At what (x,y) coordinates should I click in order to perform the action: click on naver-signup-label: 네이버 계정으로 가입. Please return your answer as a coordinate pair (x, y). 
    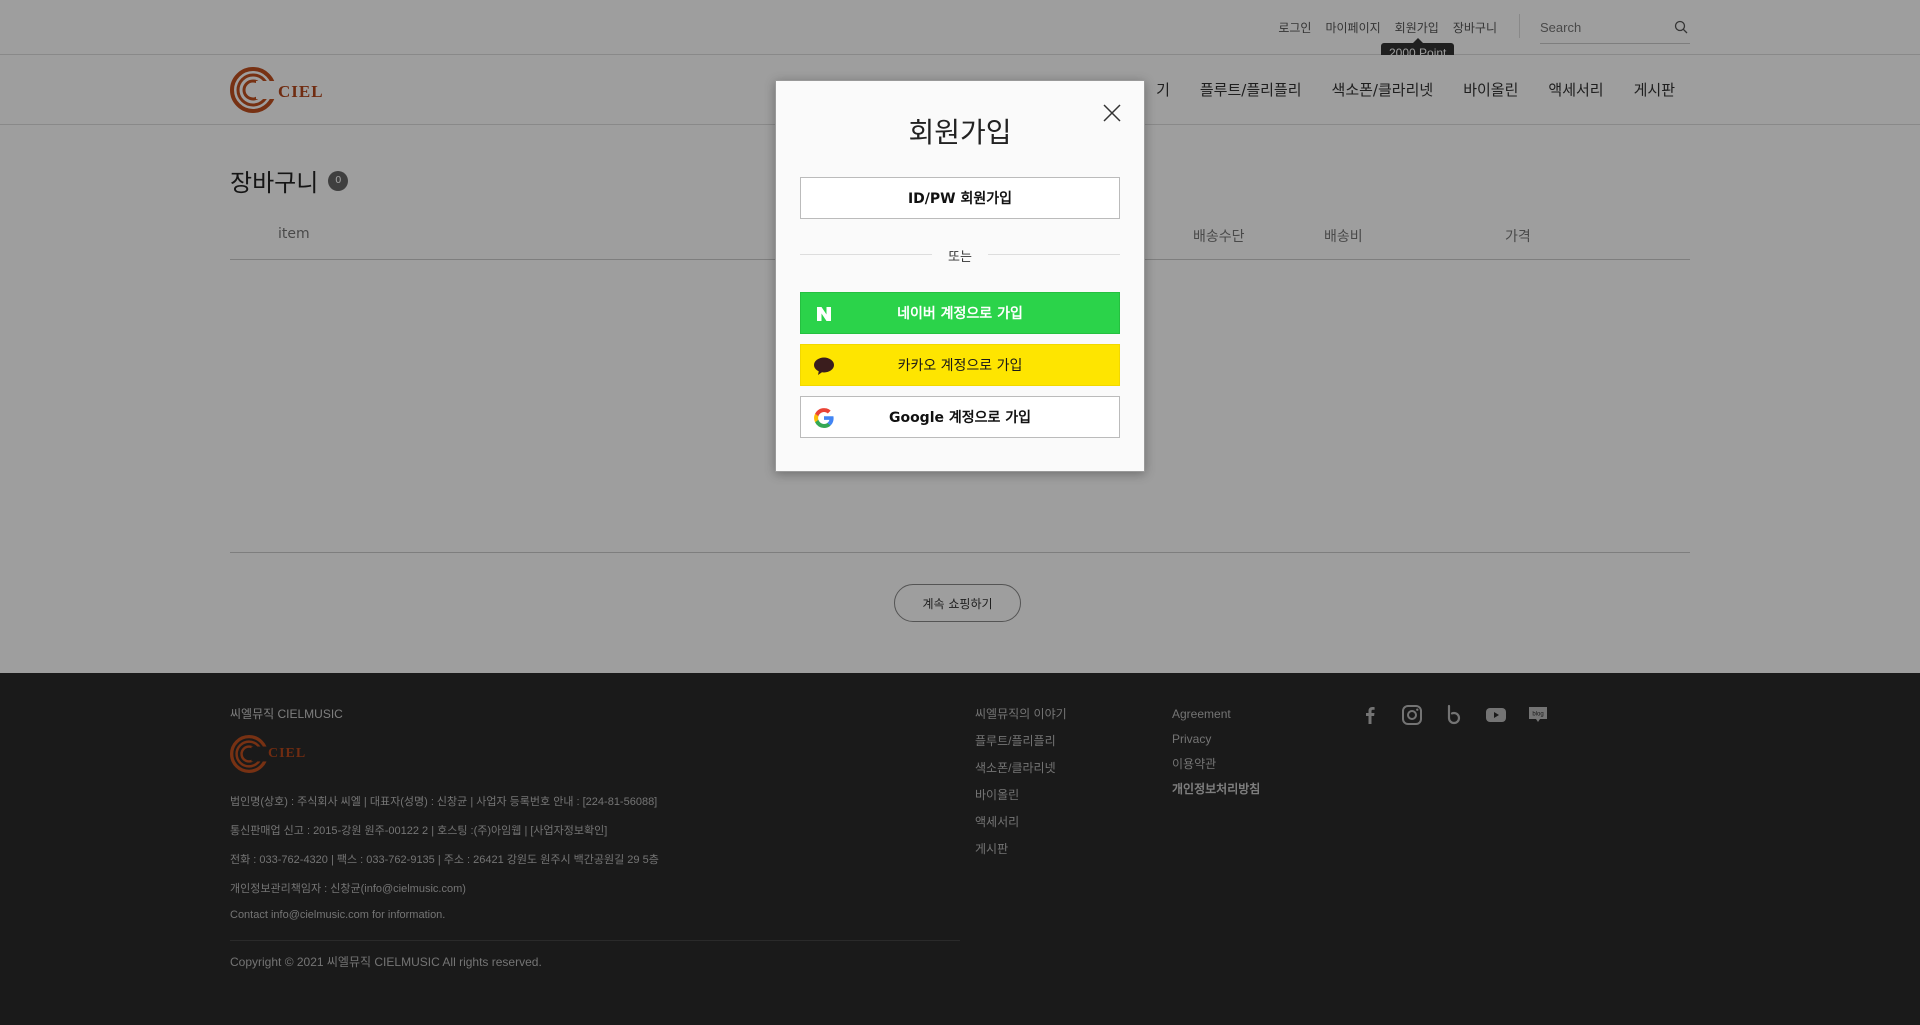
    Looking at the image, I should click on (960, 314).